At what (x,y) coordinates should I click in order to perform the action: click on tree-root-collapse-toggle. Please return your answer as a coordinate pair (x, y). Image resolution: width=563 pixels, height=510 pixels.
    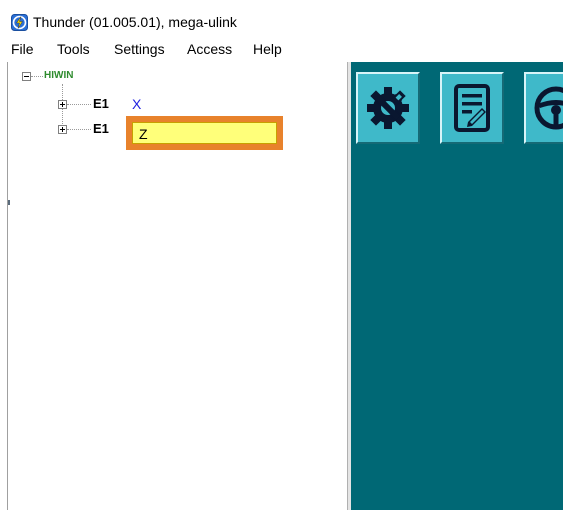
    Looking at the image, I should click on (26, 76).